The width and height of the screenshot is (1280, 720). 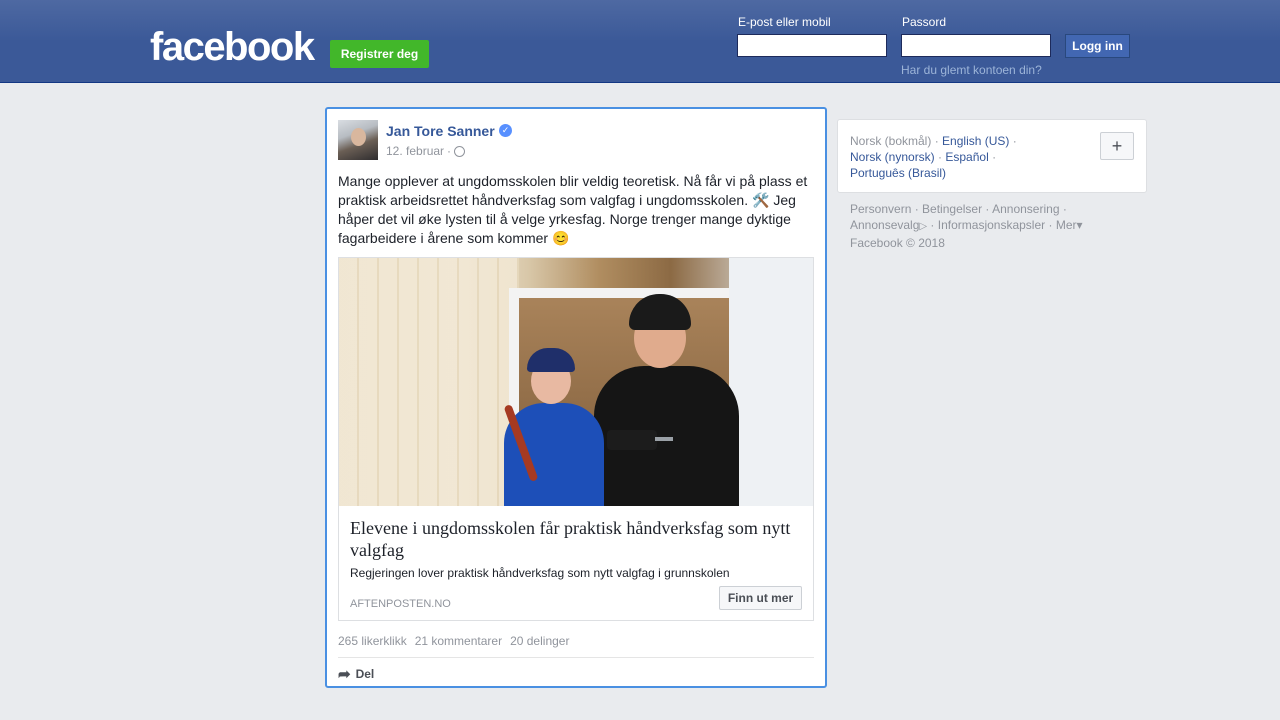 What do you see at coordinates (966, 157) in the screenshot?
I see `language-spanish: Español` at bounding box center [966, 157].